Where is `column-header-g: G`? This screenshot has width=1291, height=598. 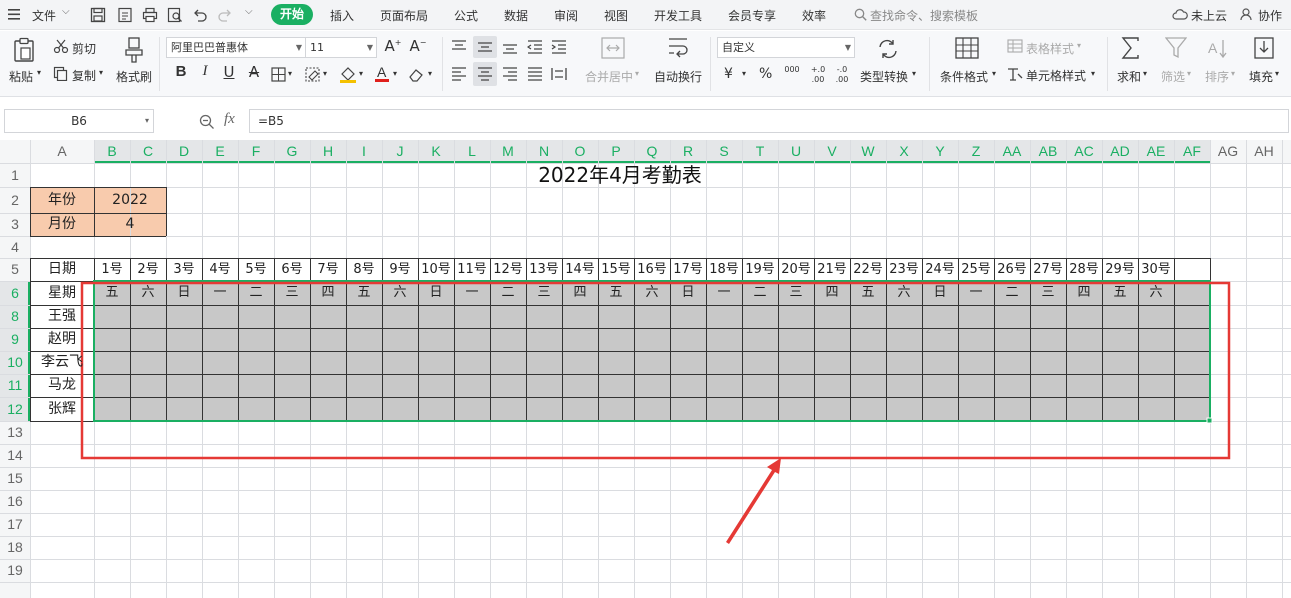 column-header-g: G is located at coordinates (292, 153).